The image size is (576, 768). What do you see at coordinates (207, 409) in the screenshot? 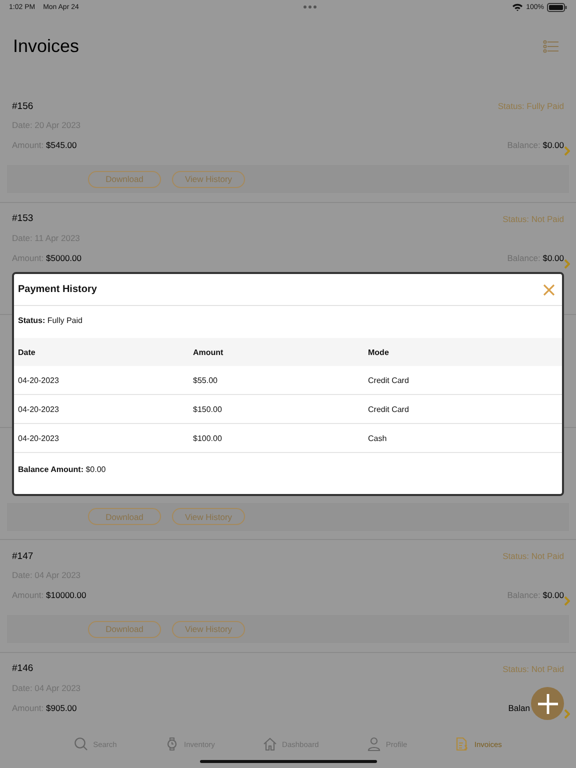
I see `table-cell: $150.00` at bounding box center [207, 409].